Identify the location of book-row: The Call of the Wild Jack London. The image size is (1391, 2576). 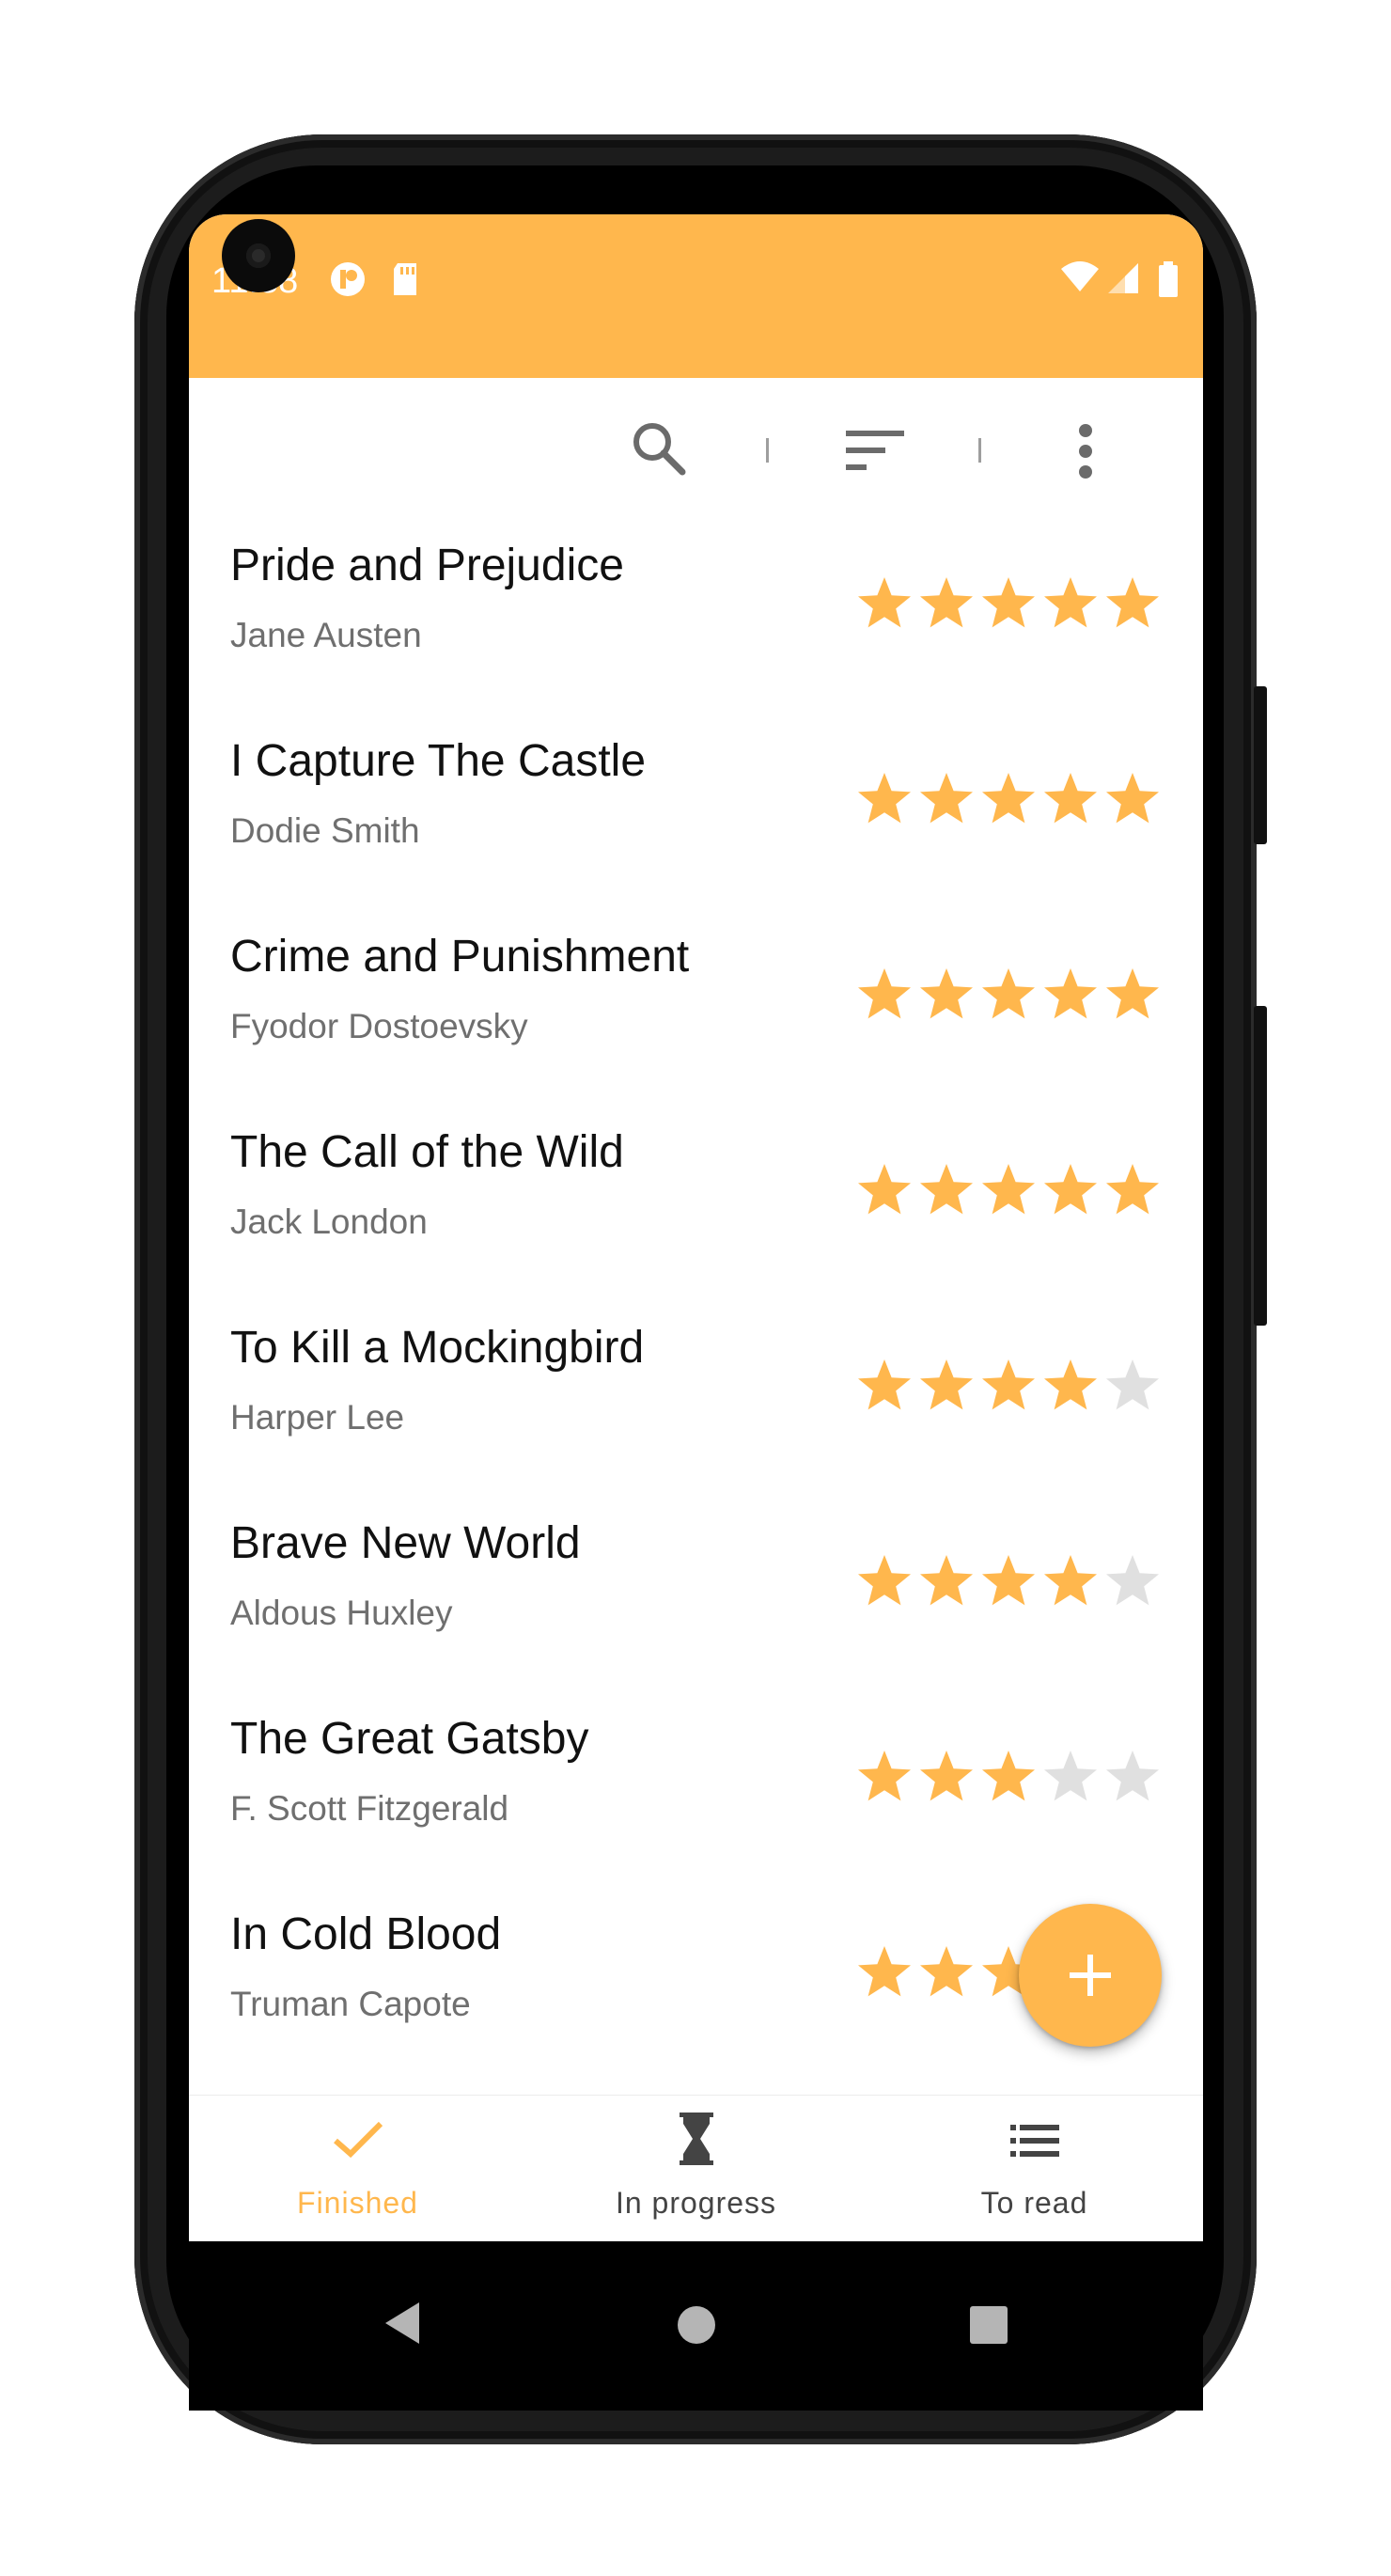
(696, 1204).